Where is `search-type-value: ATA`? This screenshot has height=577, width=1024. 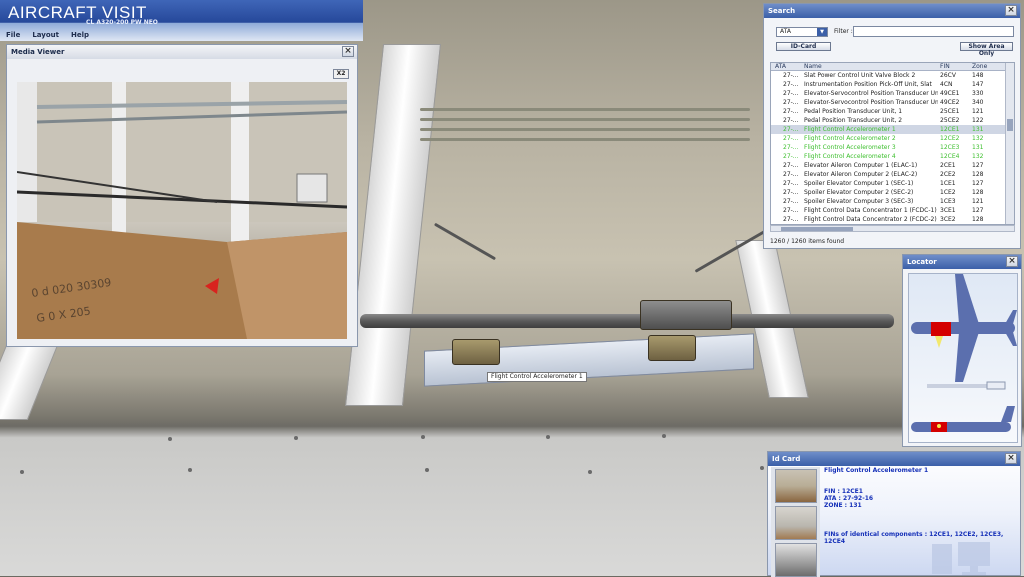 search-type-value: ATA is located at coordinates (785, 31).